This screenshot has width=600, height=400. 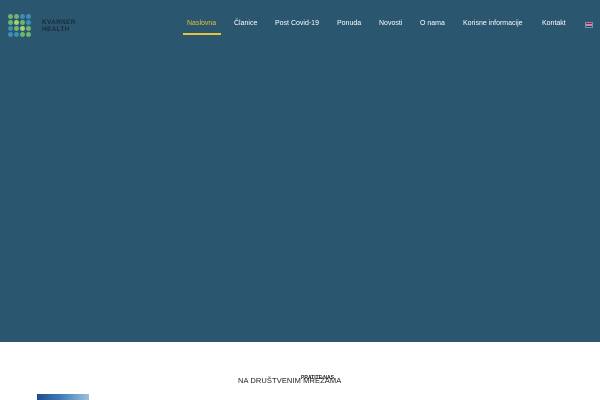 What do you see at coordinates (202, 34) in the screenshot?
I see `active-nav-indicator` at bounding box center [202, 34].